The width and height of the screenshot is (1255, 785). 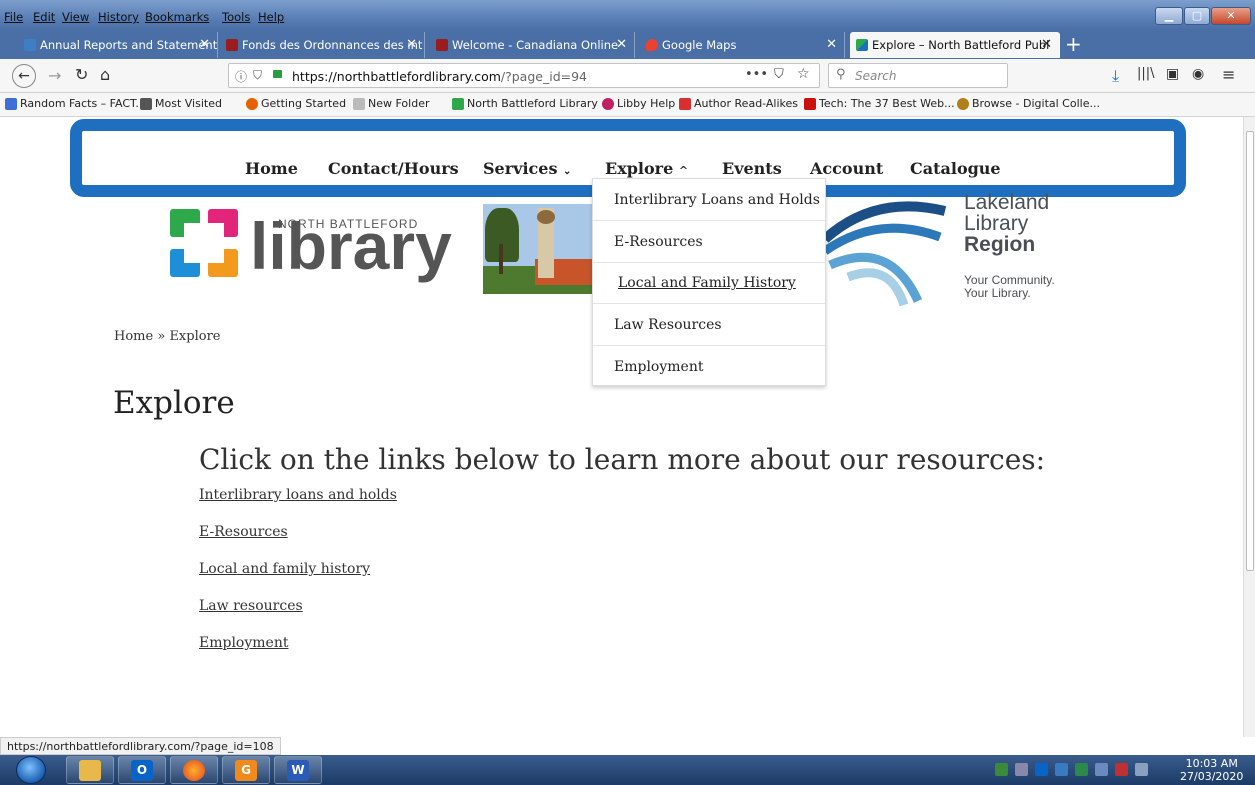 I want to click on tab-label: Google Maps, so click(x=699, y=45).